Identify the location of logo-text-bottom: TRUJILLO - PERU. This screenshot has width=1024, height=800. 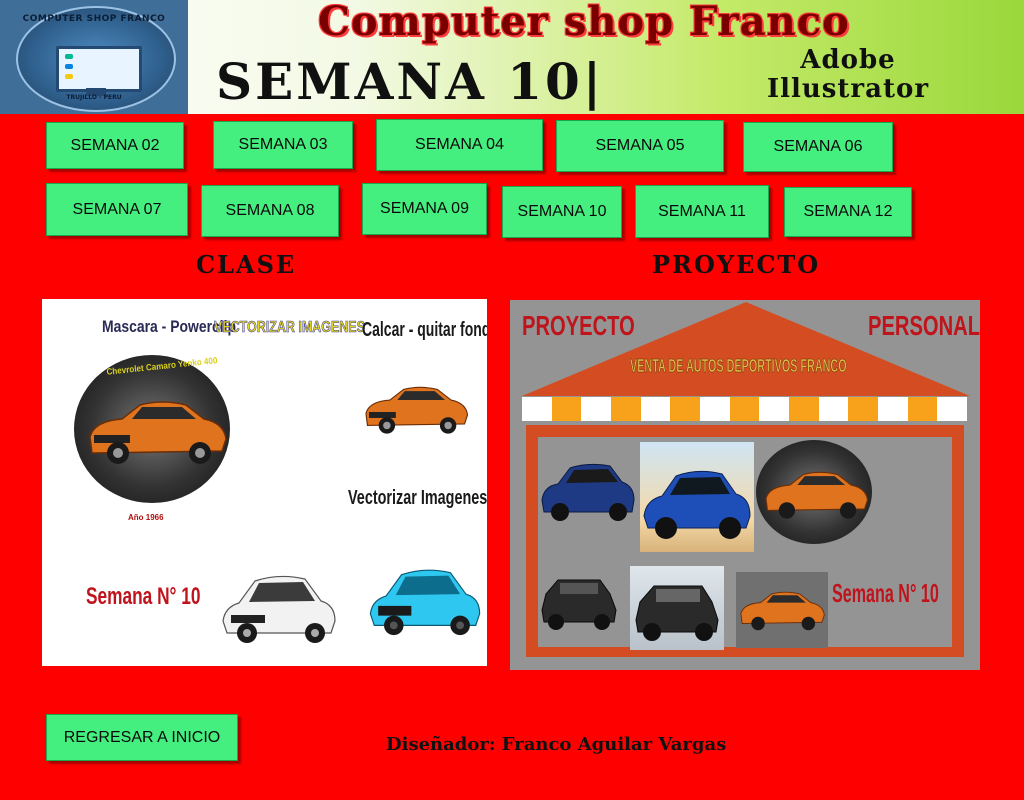
(94, 97).